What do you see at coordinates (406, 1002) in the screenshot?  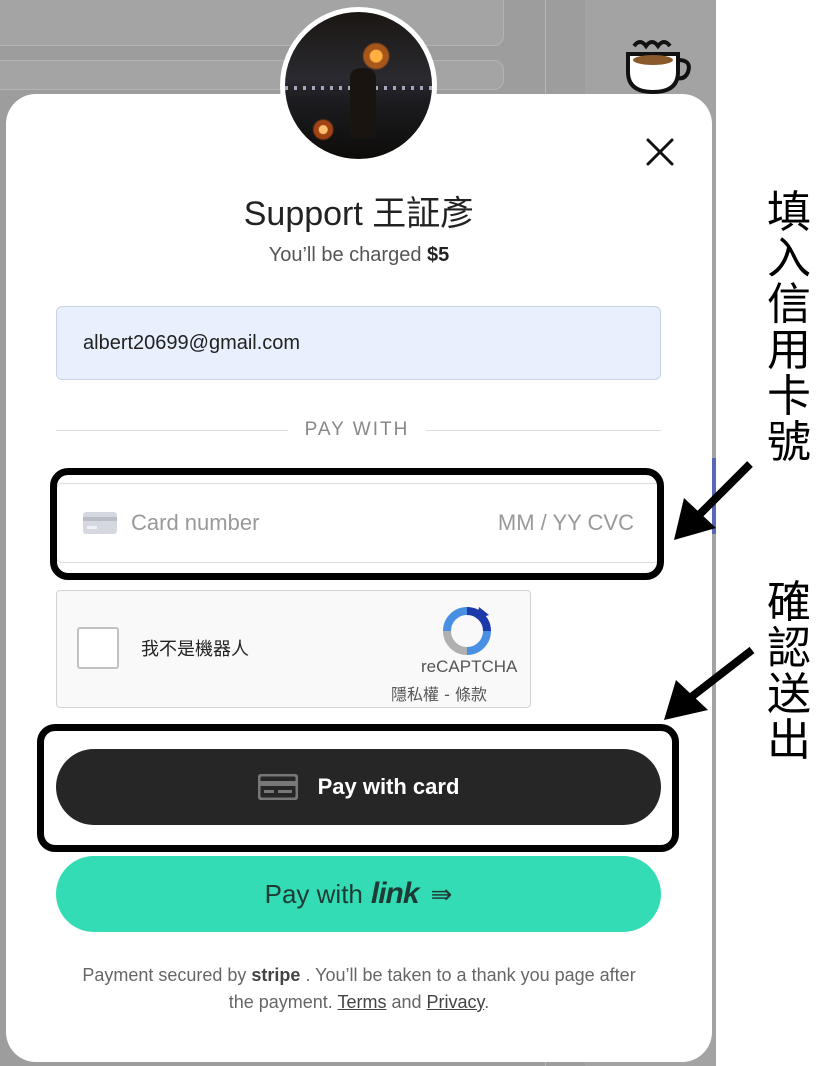 I see `footer-text: and` at bounding box center [406, 1002].